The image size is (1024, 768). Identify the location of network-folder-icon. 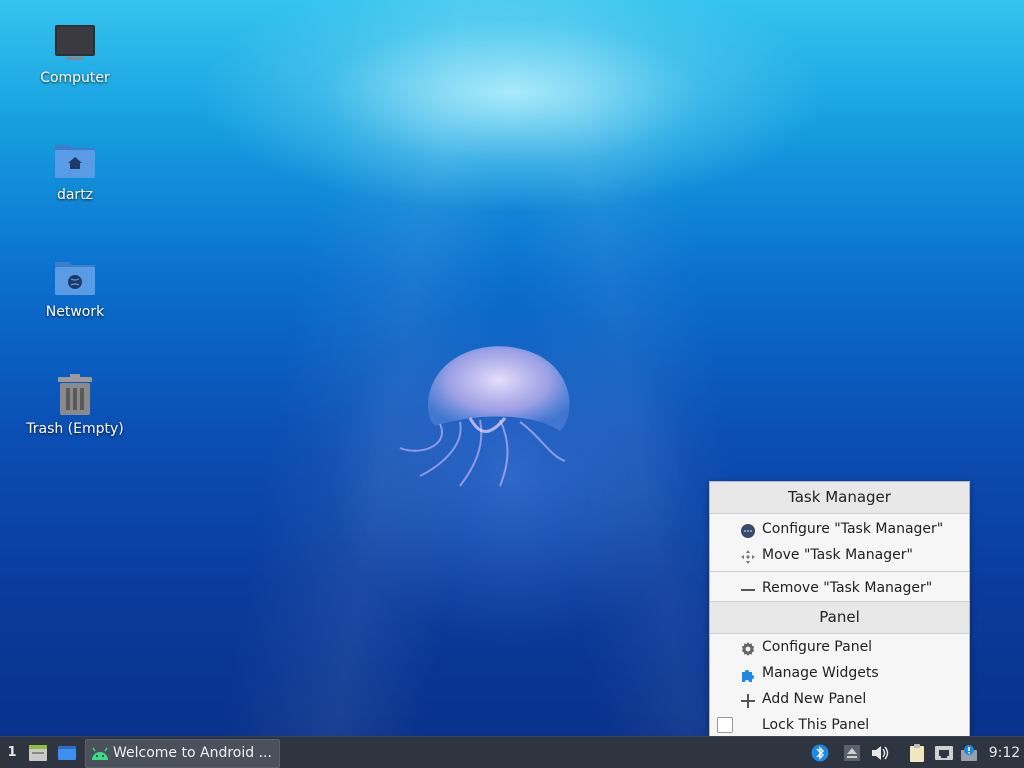
(75, 278).